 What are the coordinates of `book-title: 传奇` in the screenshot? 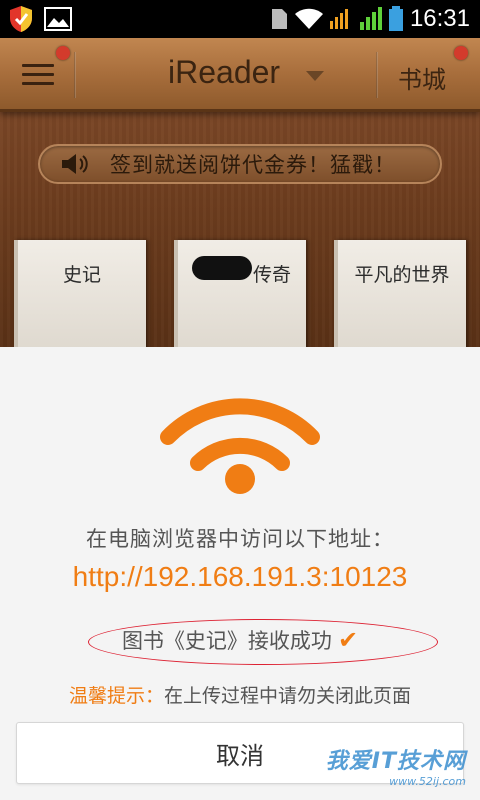 It's located at (271, 275).